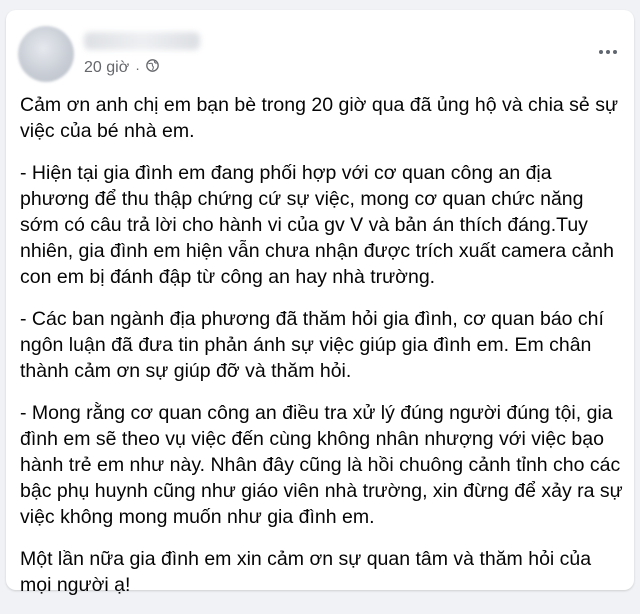 This screenshot has height=614, width=640. Describe the element at coordinates (608, 52) in the screenshot. I see `more-options-icon` at that location.